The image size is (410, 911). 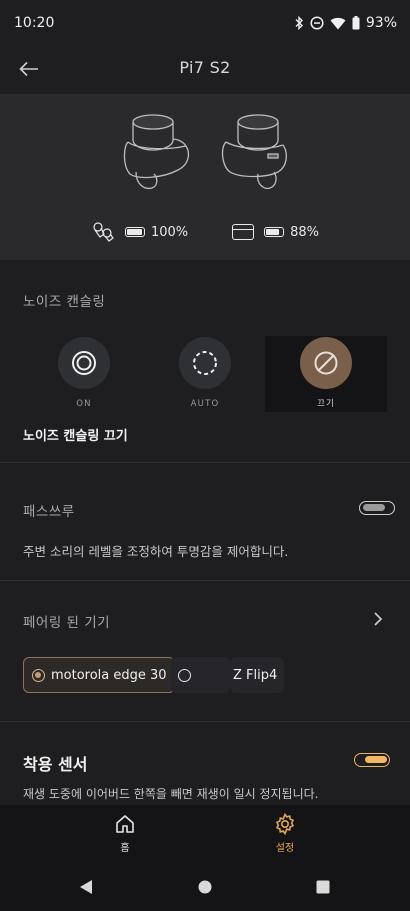 What do you see at coordinates (125, 824) in the screenshot?
I see `home-icon` at bounding box center [125, 824].